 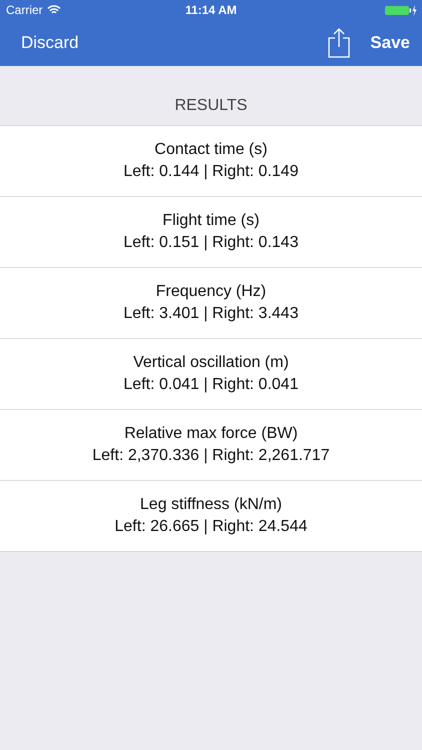 I want to click on status-time: 11:14 AM, so click(x=211, y=10).